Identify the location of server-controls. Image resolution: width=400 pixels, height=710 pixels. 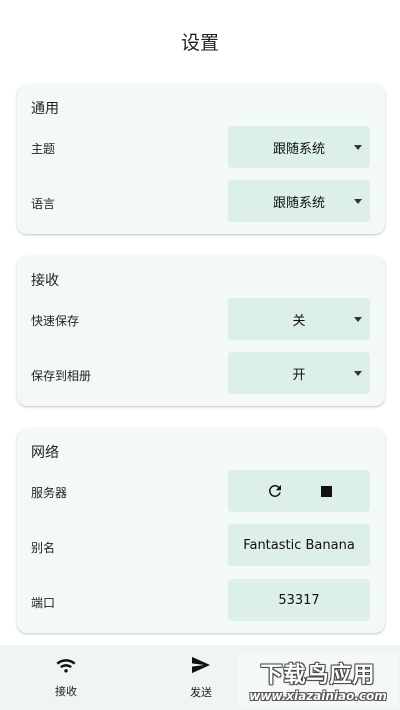
(299, 491).